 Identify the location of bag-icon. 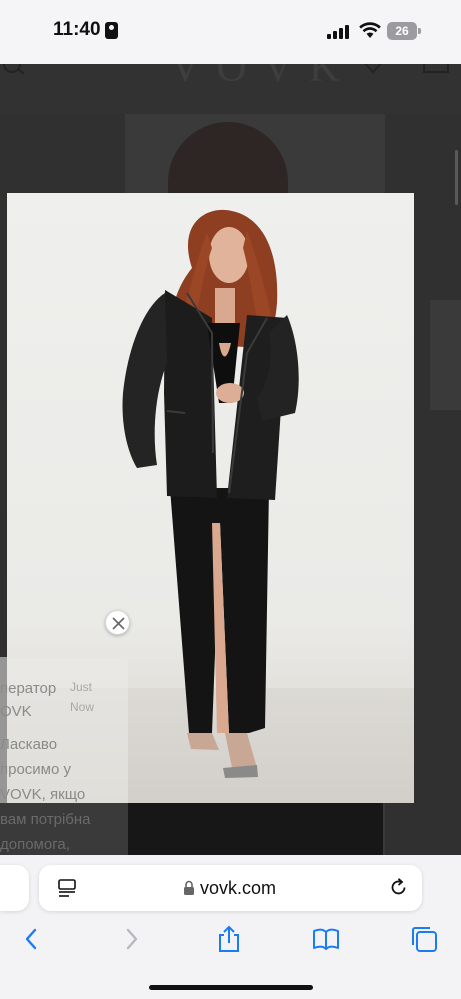
(436, 71).